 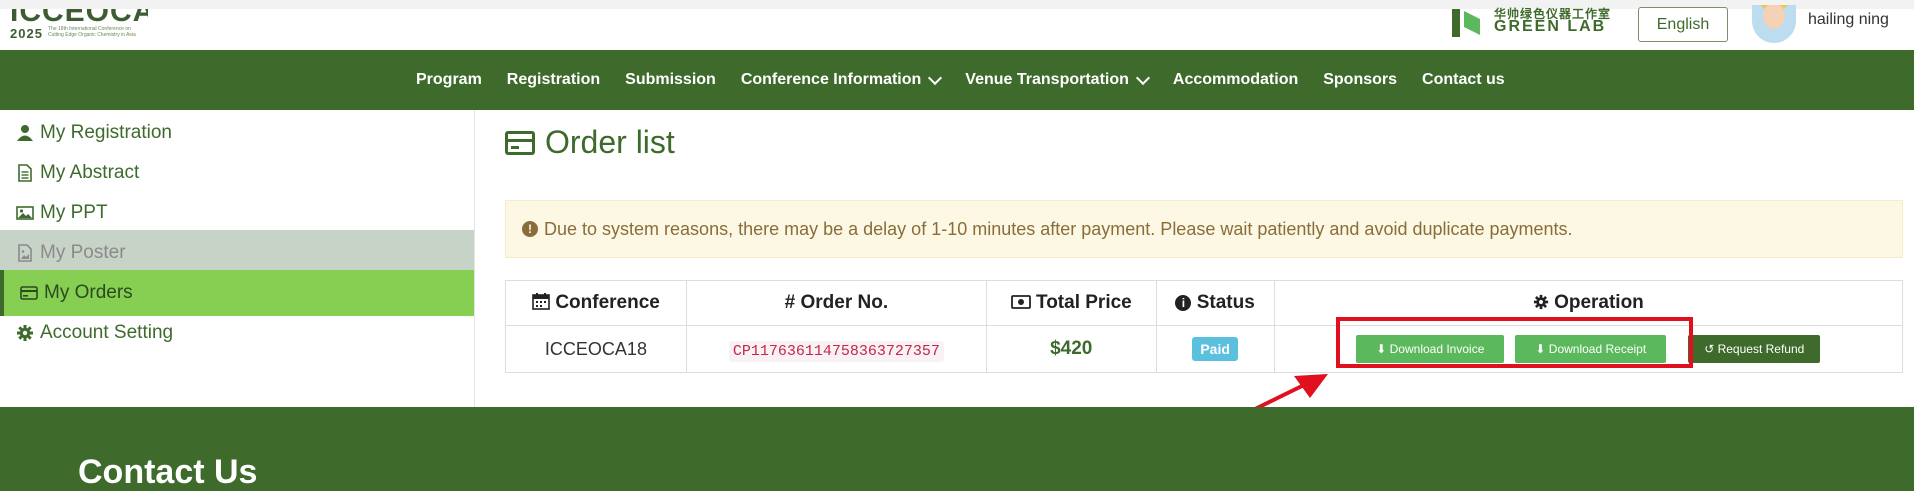 I want to click on avatar-face, so click(x=1774, y=17).